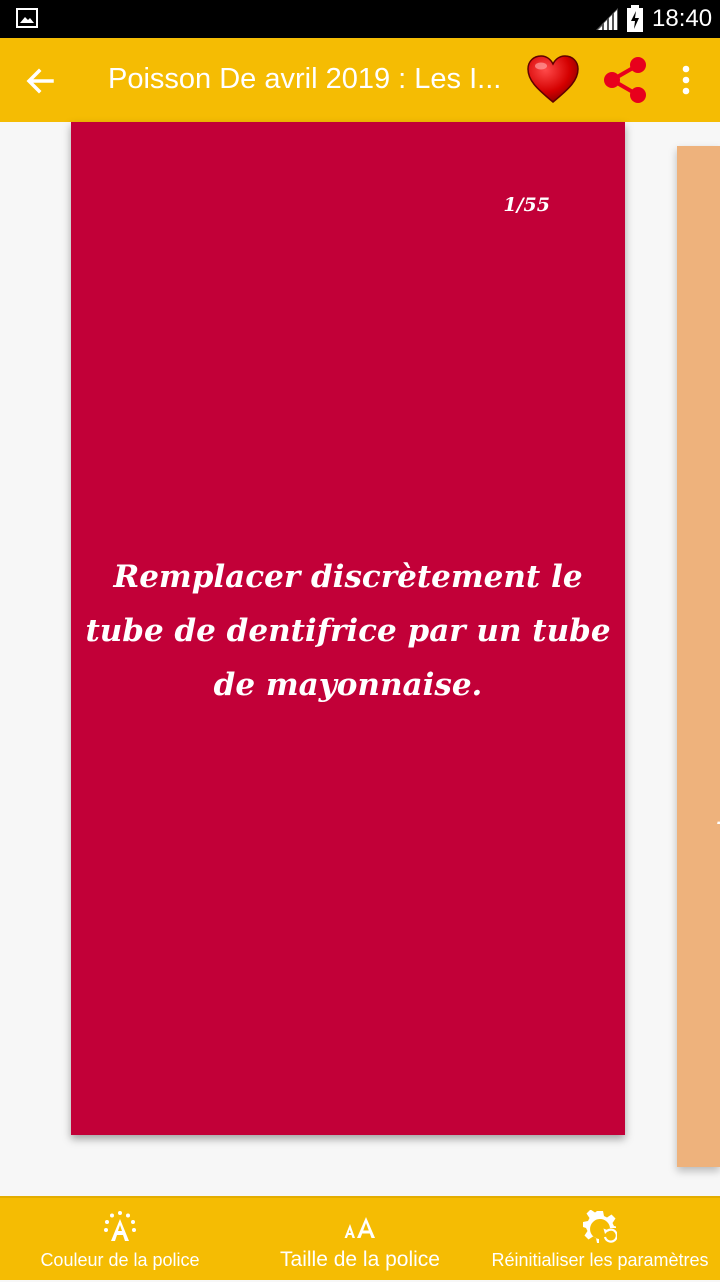  I want to click on heart-icon, so click(553, 80).